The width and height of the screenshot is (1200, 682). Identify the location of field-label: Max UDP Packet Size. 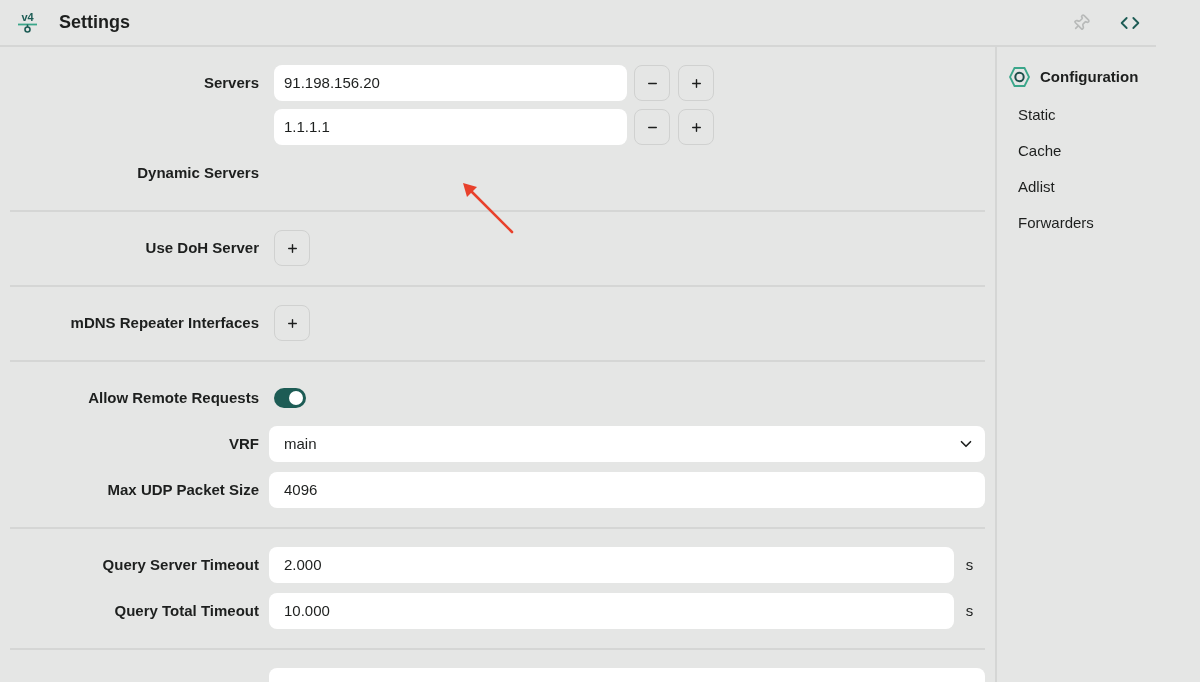
(183, 489).